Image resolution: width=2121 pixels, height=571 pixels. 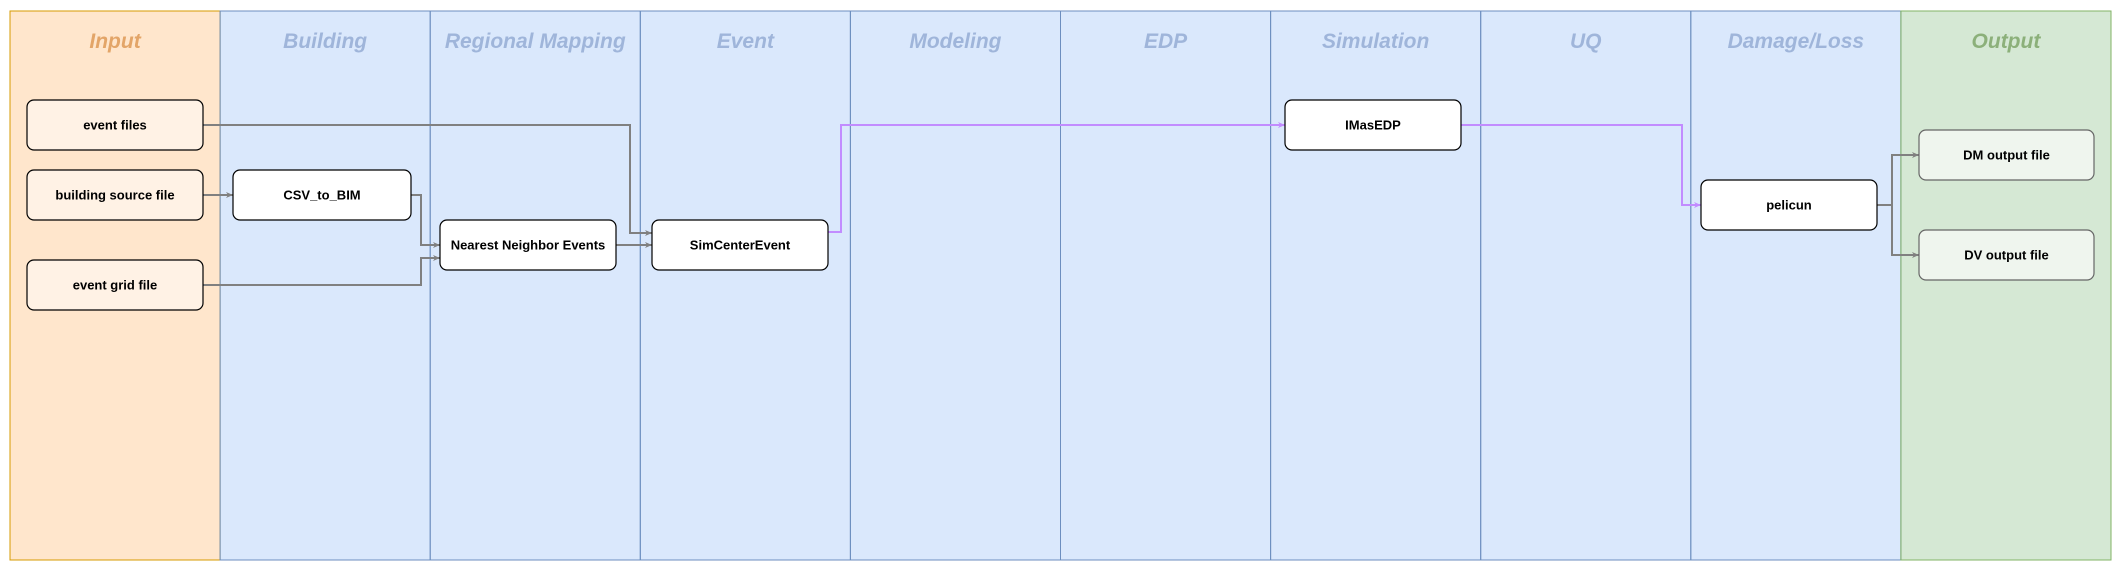 What do you see at coordinates (2007, 41) in the screenshot?
I see `lane-title: Output` at bounding box center [2007, 41].